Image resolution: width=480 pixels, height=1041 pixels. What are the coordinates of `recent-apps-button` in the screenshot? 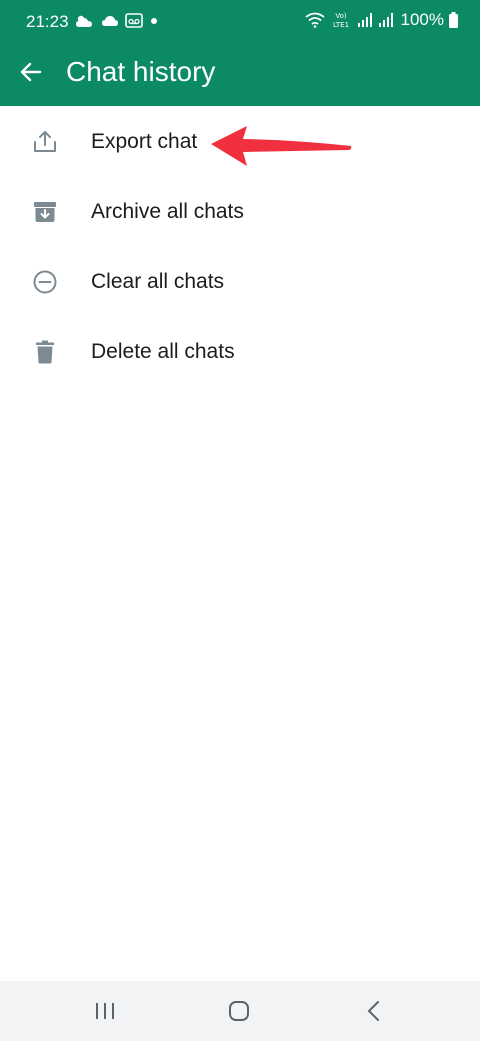 It's located at (105, 1011).